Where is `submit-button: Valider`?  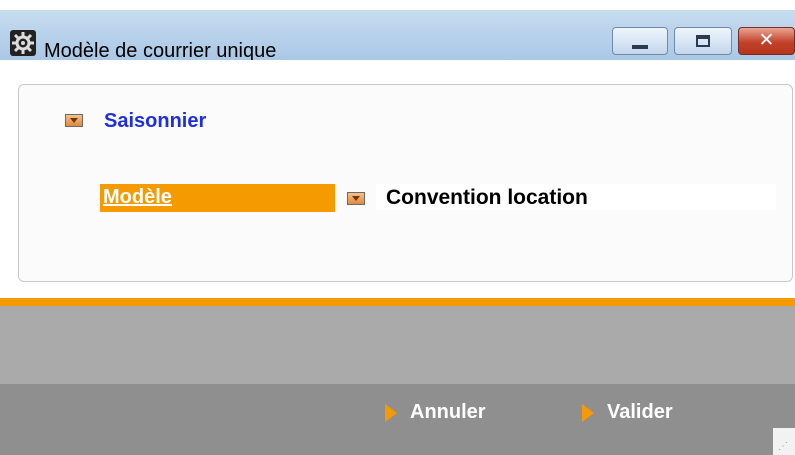 submit-button: Valider is located at coordinates (647, 415).